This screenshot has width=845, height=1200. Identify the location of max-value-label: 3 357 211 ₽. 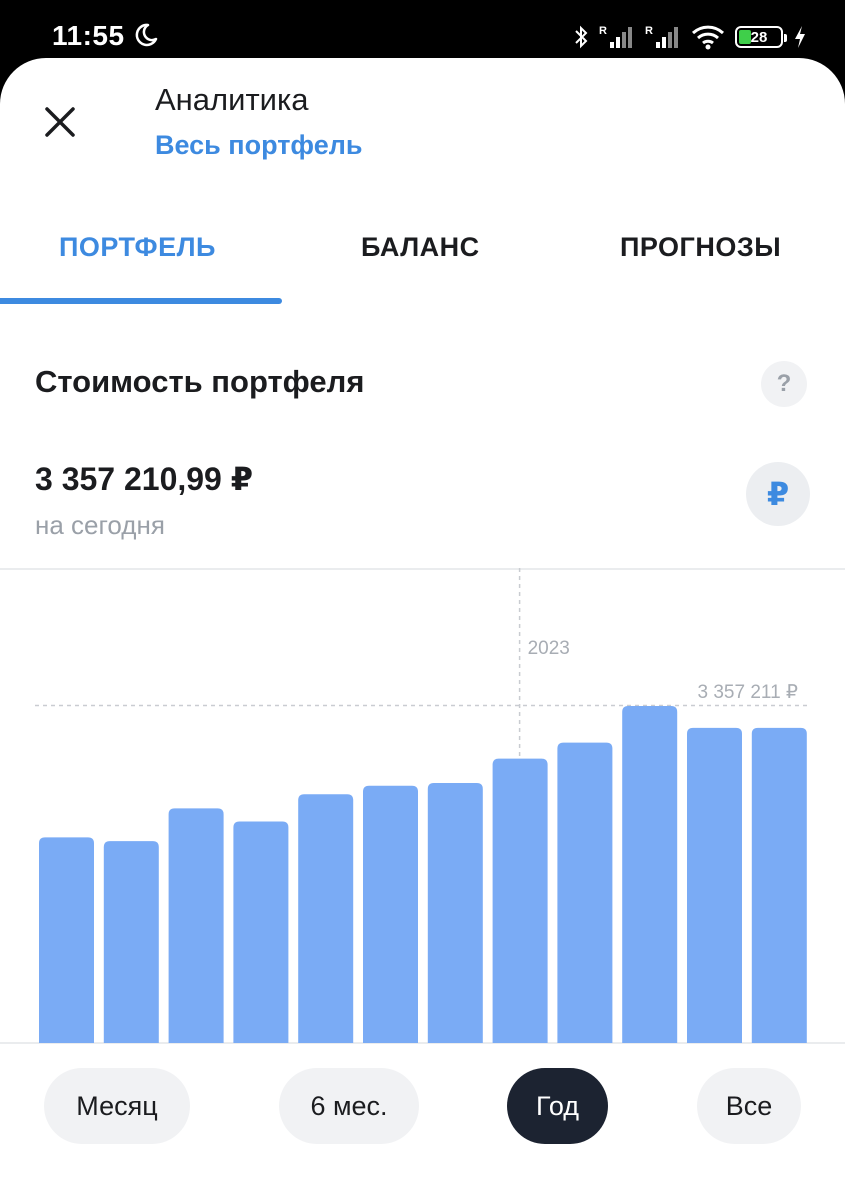
(748, 692).